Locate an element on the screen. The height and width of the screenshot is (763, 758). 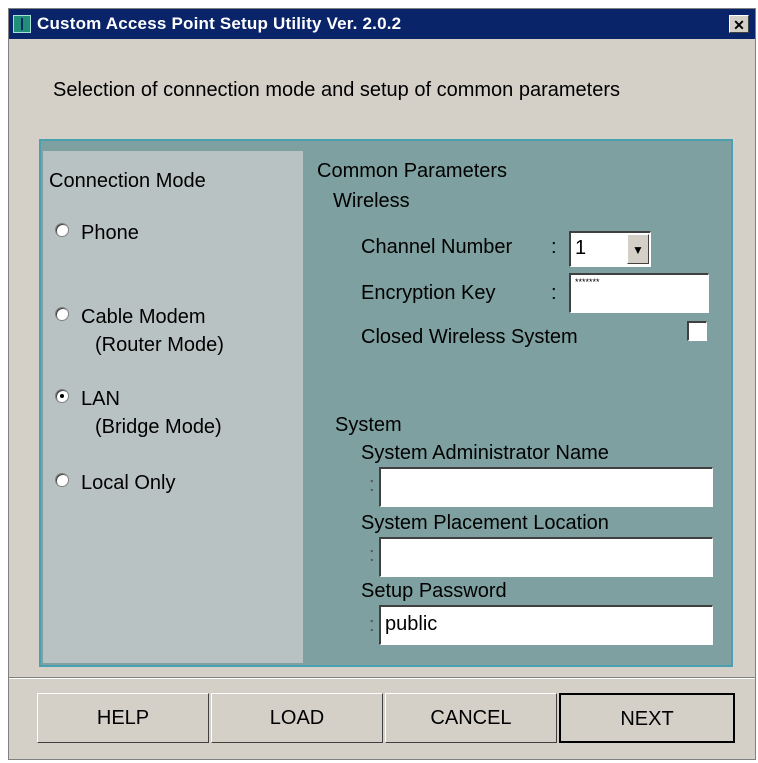
help-button: HELP is located at coordinates (123, 718).